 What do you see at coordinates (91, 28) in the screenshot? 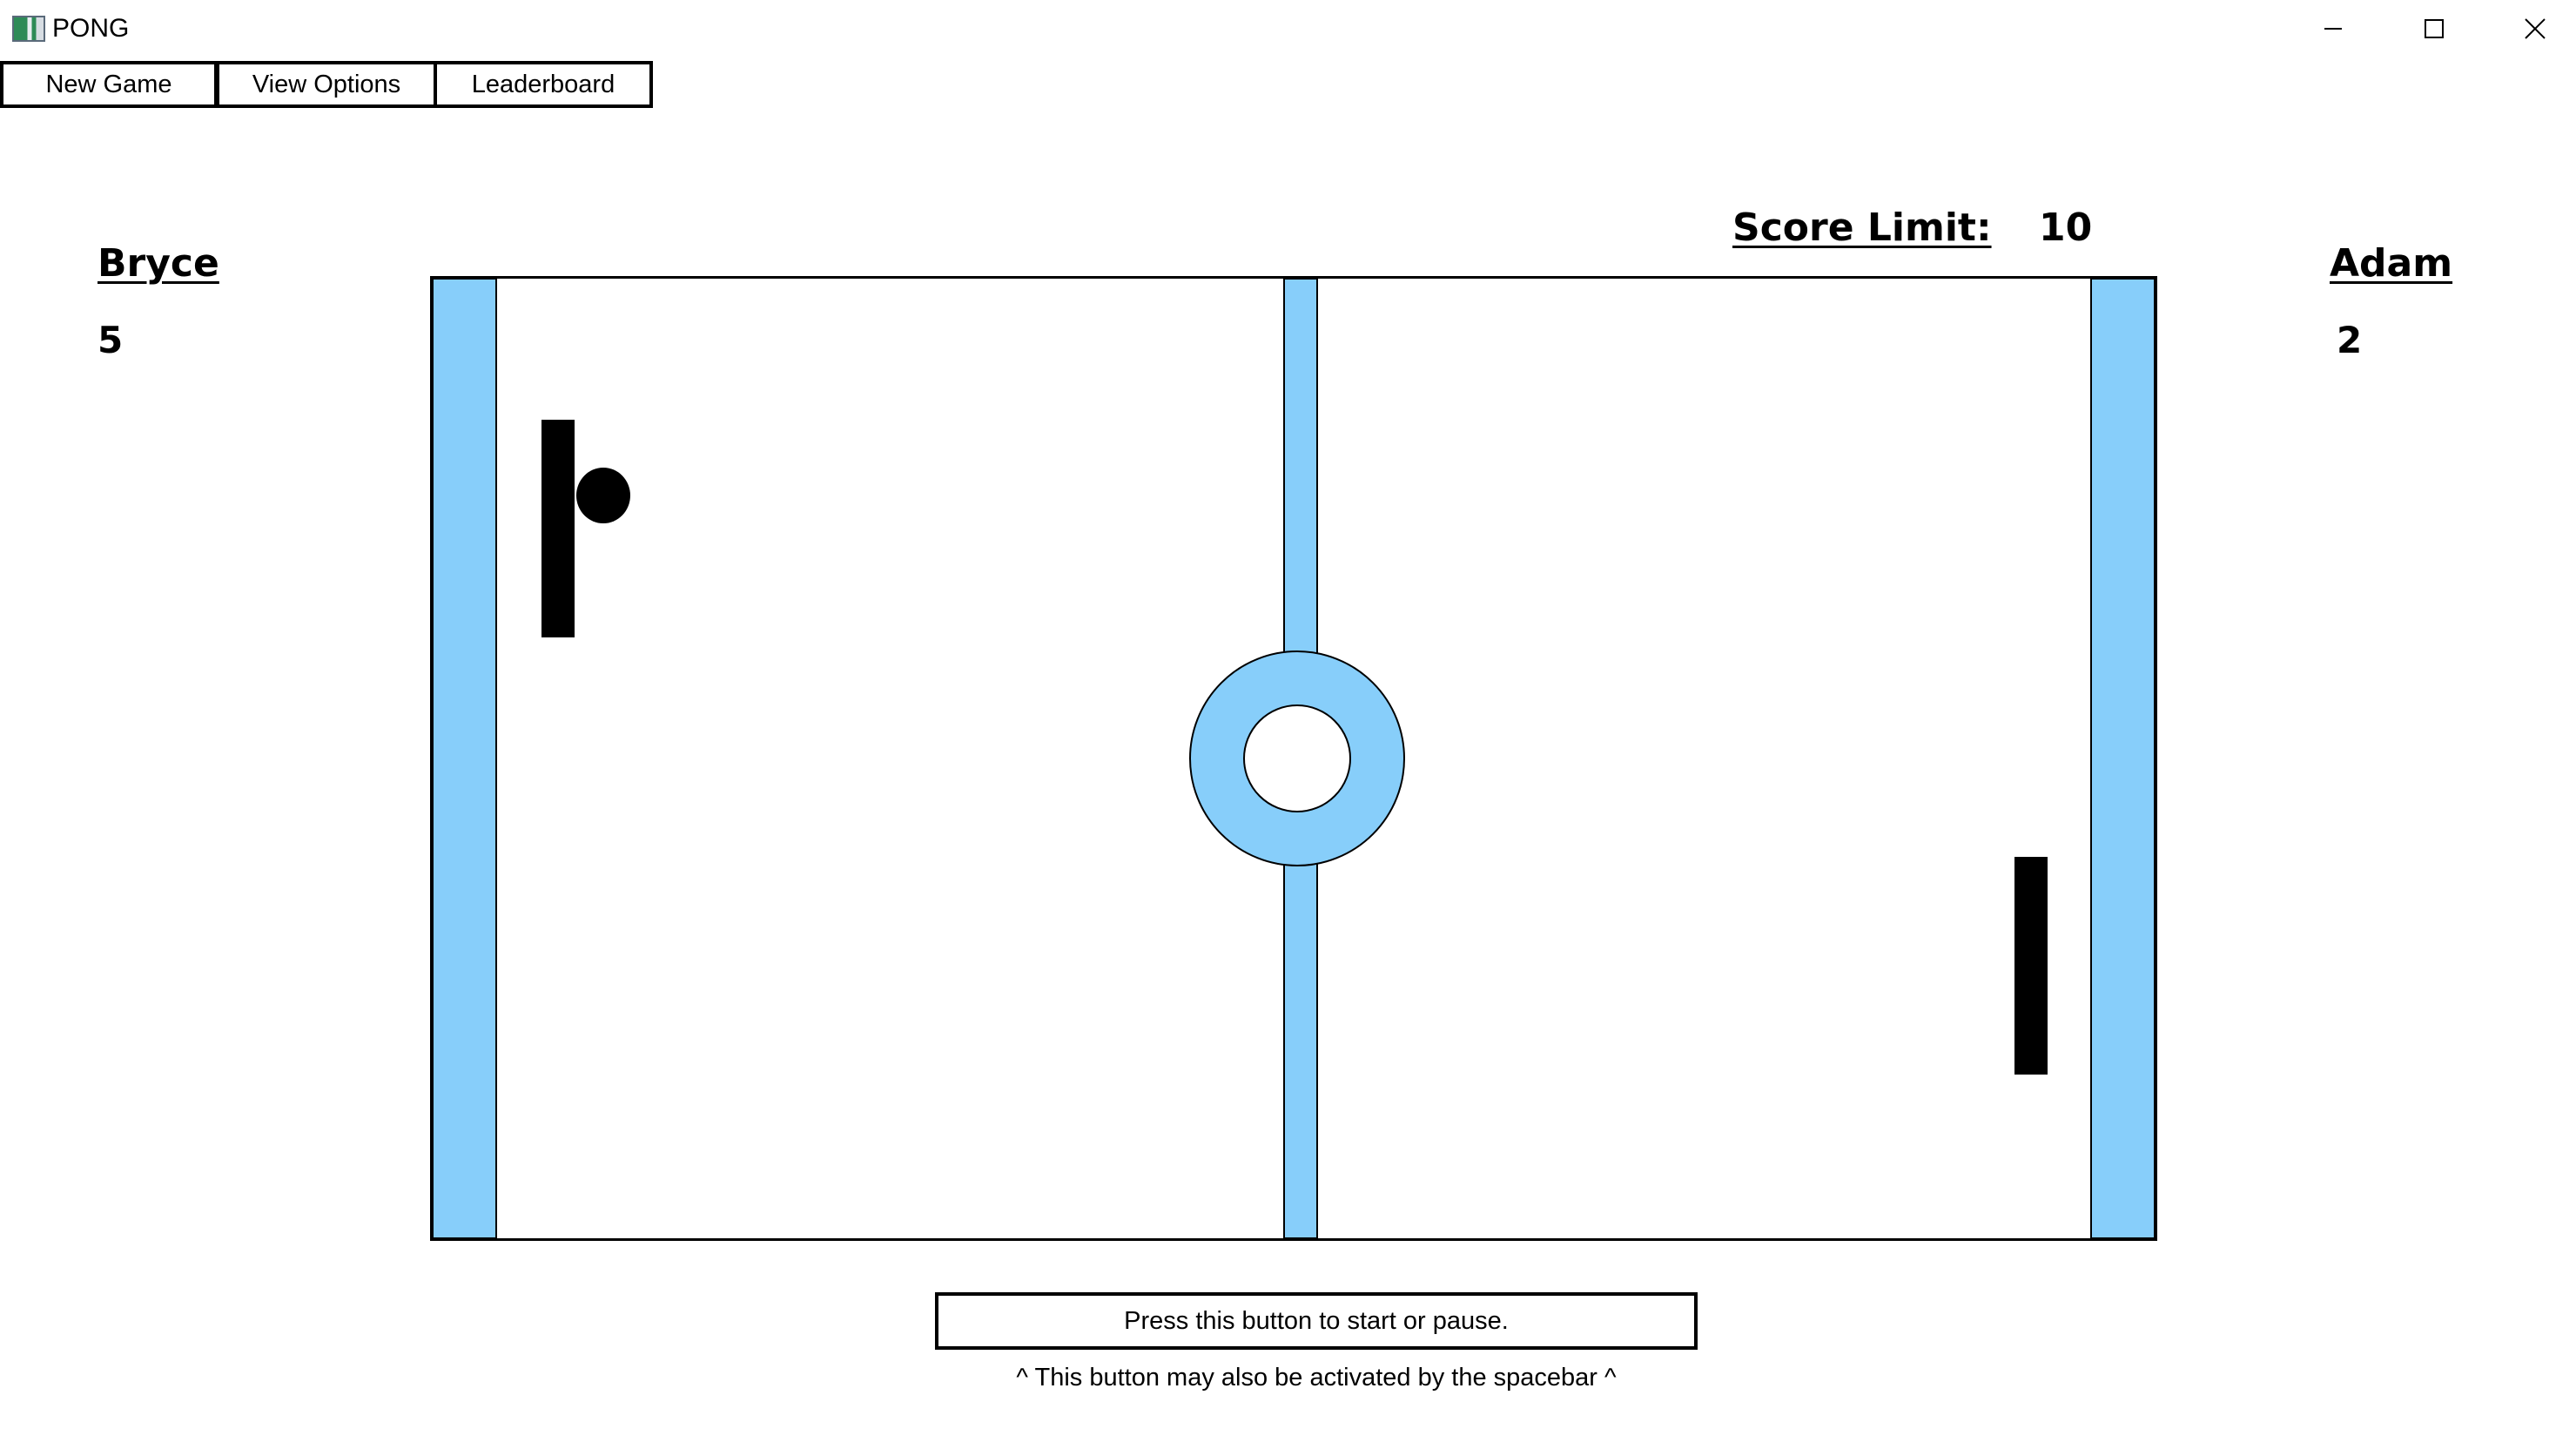
I see `window-title: PONG` at bounding box center [91, 28].